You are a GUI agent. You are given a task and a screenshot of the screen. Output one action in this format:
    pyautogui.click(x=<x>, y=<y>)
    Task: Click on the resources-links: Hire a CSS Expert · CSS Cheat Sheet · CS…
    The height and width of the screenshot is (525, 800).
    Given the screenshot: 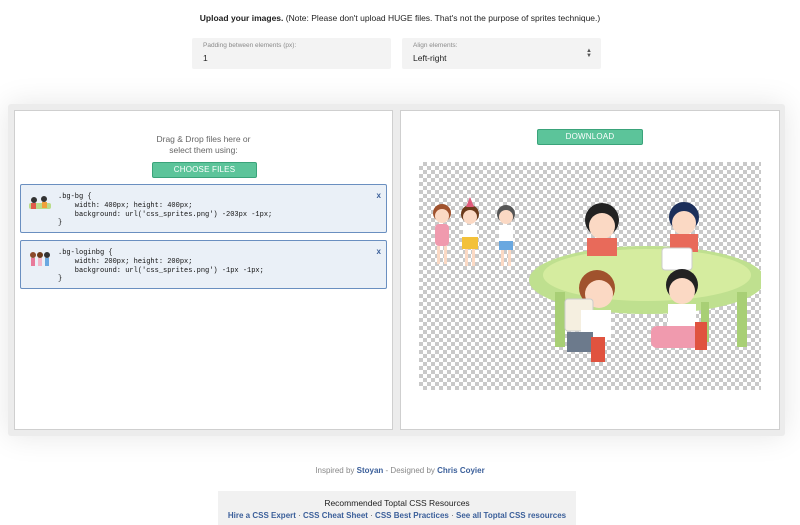 What is the action you would take?
    pyautogui.click(x=397, y=515)
    